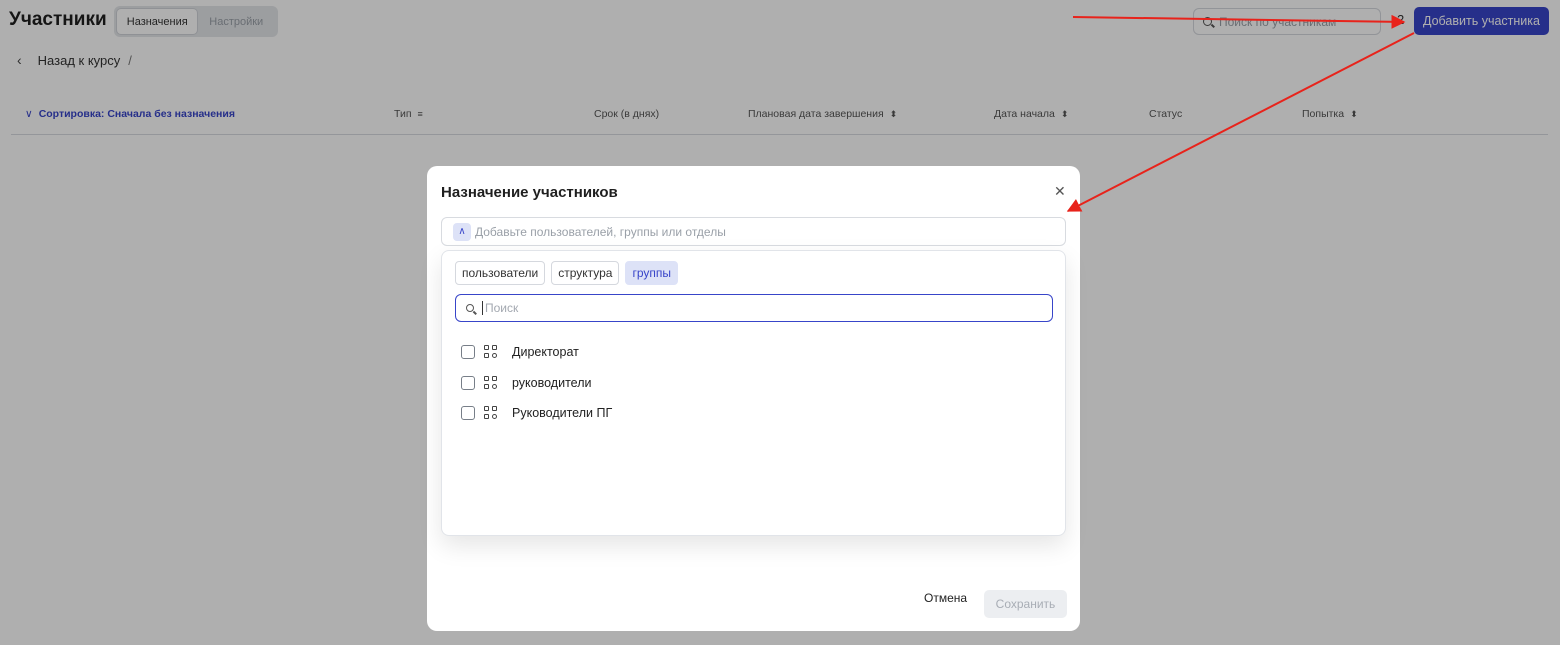  Describe the element at coordinates (945, 598) in the screenshot. I see `cancel-button: Отмена` at that location.